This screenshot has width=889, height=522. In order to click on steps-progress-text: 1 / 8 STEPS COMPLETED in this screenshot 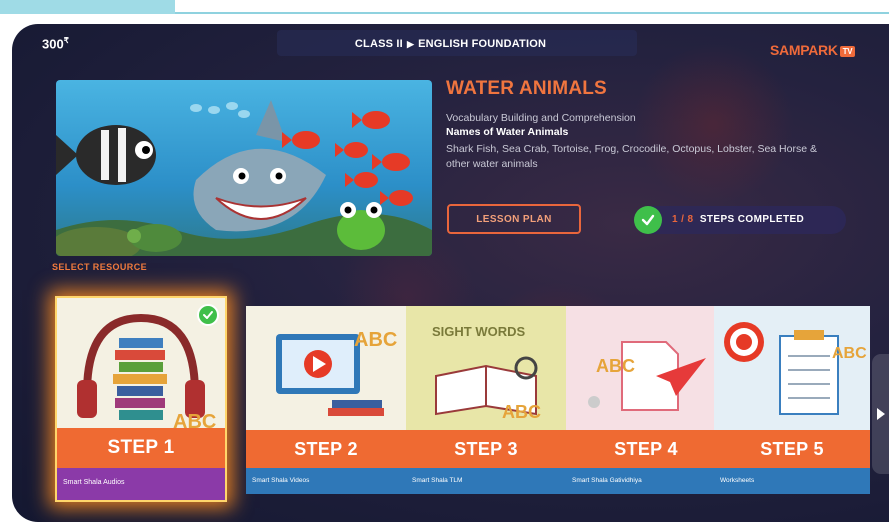, I will do `click(738, 219)`.